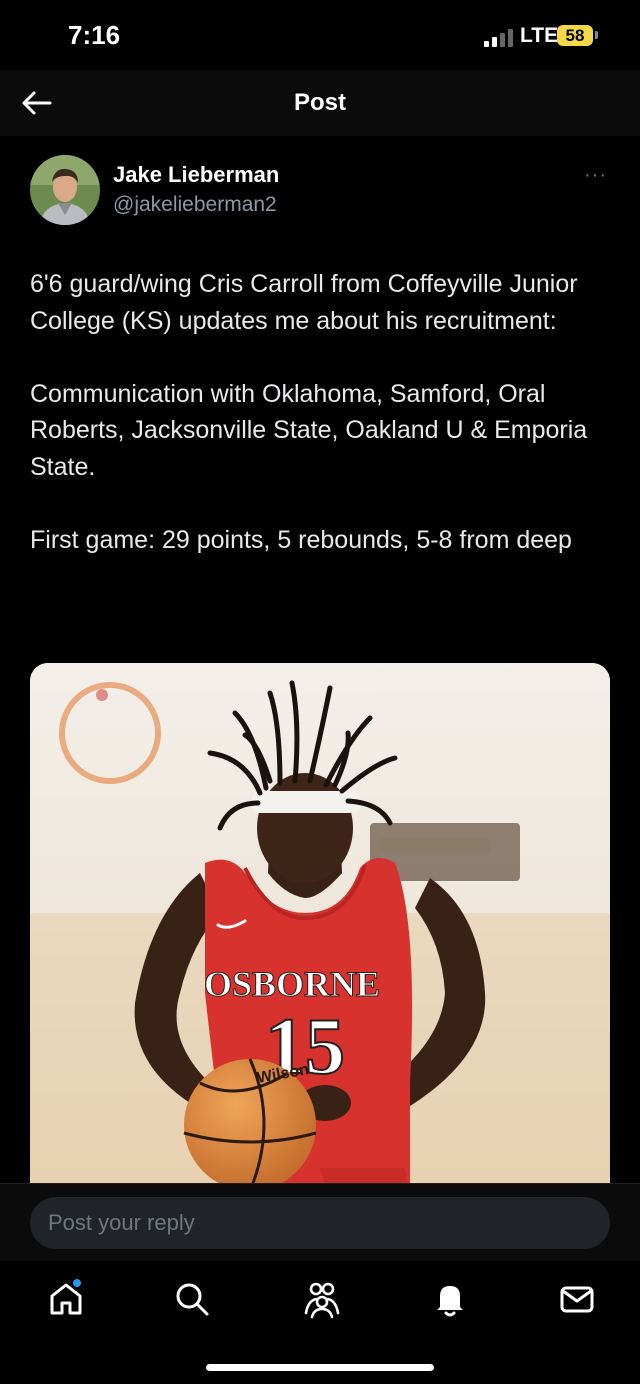 The height and width of the screenshot is (1384, 640). I want to click on jersey-text: OSBORNE, so click(292, 984).